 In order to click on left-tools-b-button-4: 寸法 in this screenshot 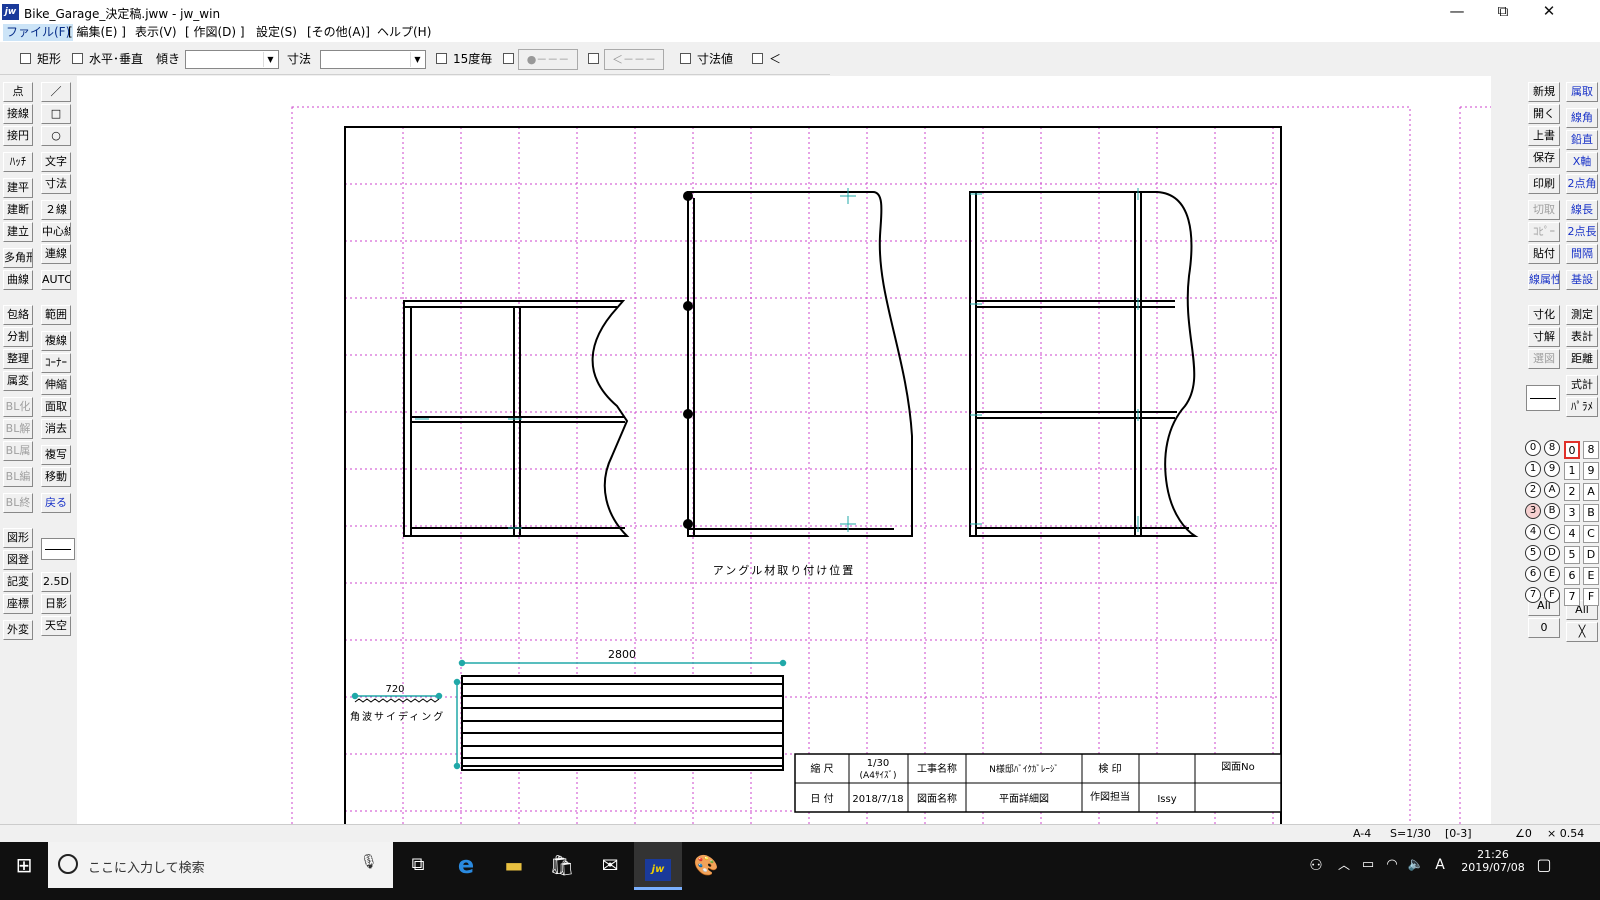, I will do `click(56, 184)`.